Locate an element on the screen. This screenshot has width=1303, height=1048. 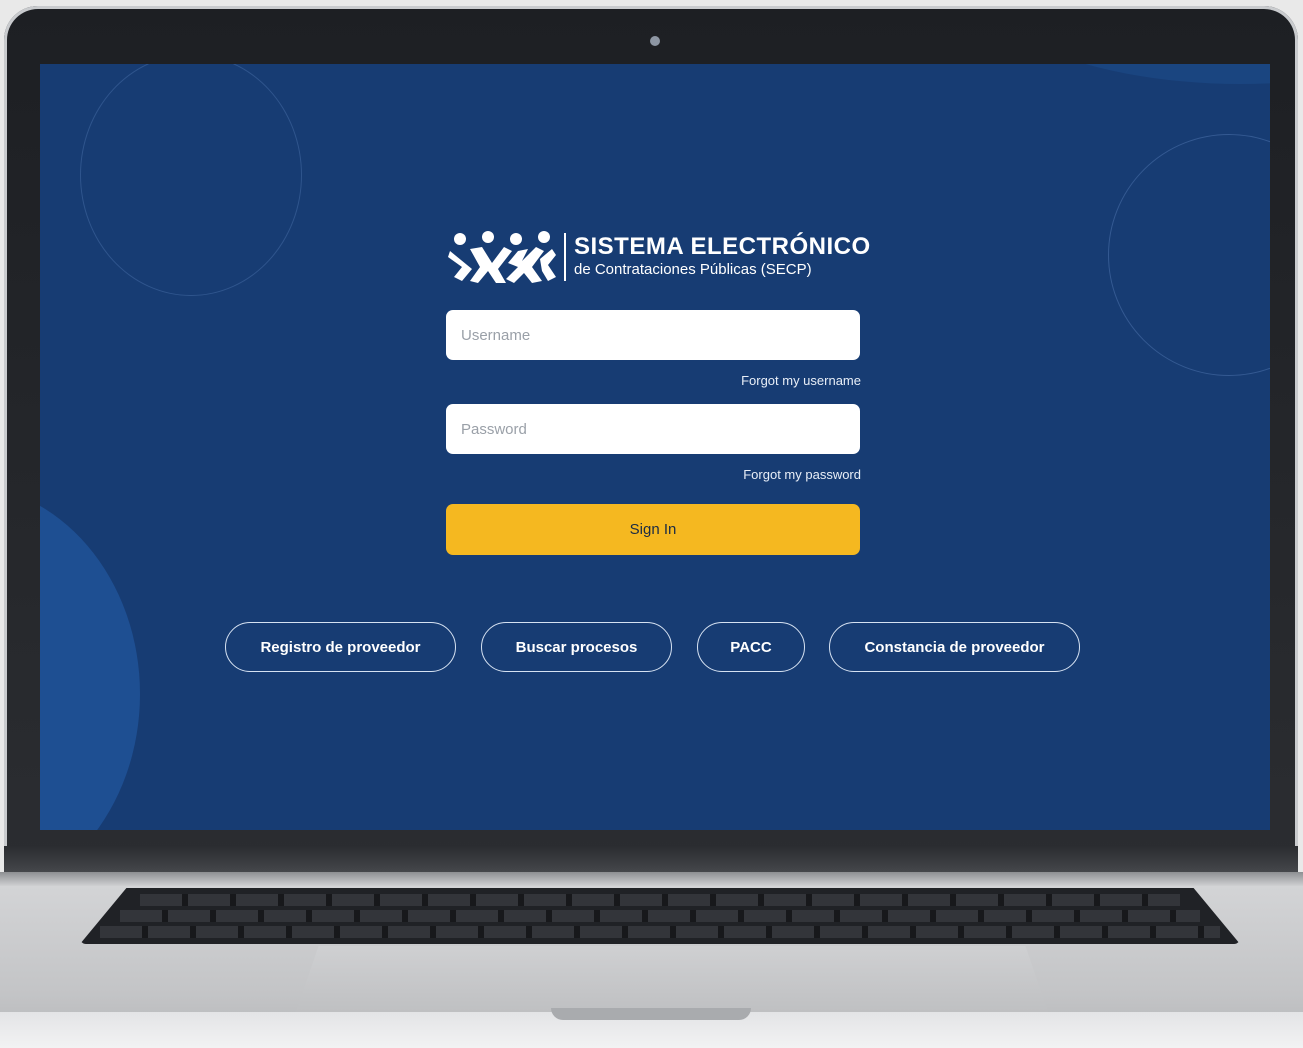
screen-bottom-bezel is located at coordinates (651, 859).